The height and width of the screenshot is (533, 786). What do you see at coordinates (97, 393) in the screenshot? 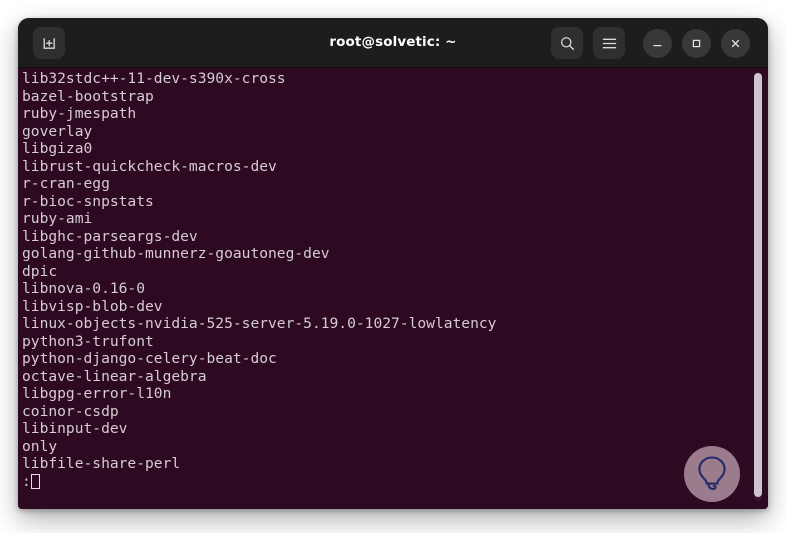
I see `terminal-line: libgpg-error-l10n` at bounding box center [97, 393].